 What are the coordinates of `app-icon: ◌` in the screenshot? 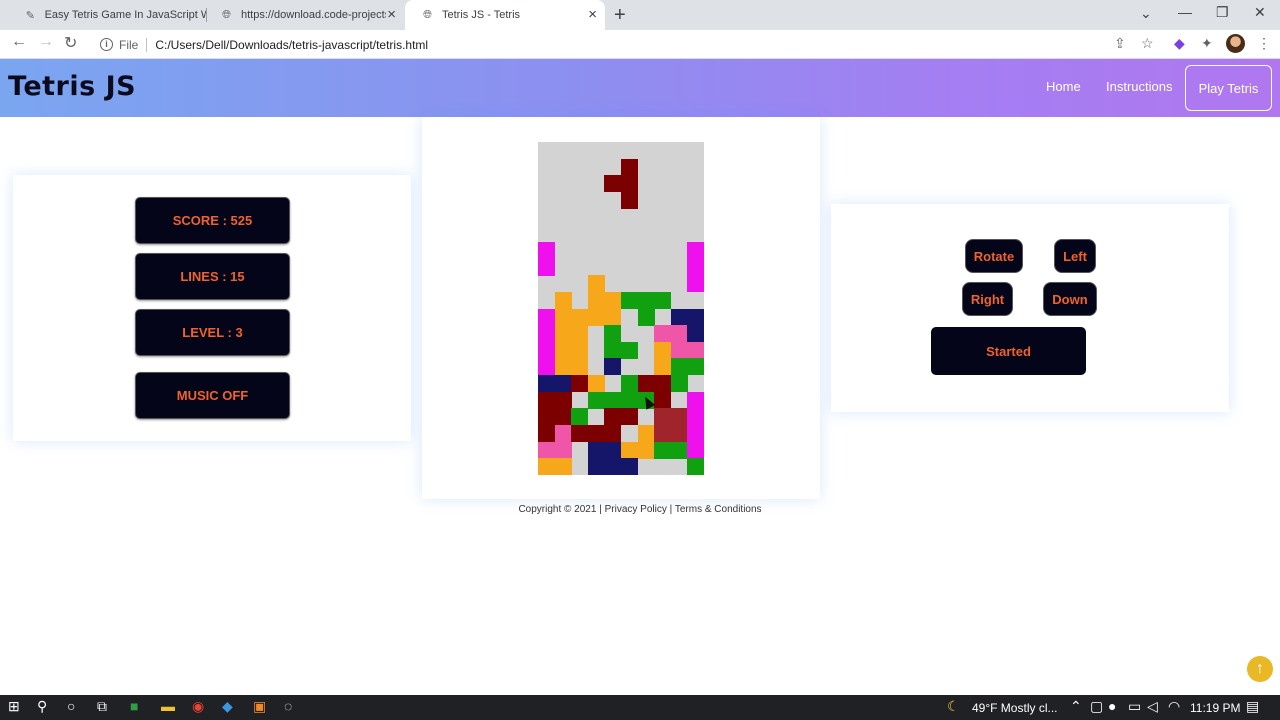 It's located at (288, 706).